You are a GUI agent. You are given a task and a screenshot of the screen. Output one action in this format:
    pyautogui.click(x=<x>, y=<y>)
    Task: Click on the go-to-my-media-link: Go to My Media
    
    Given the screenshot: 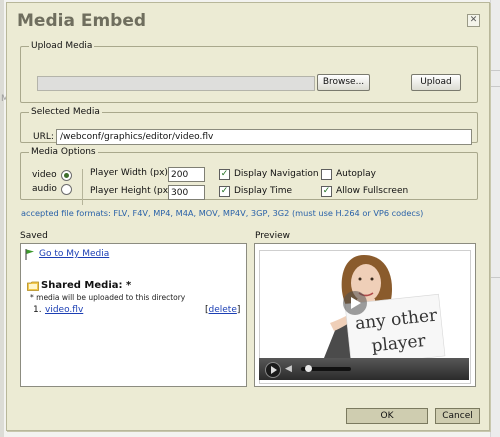 What is the action you would take?
    pyautogui.click(x=74, y=254)
    